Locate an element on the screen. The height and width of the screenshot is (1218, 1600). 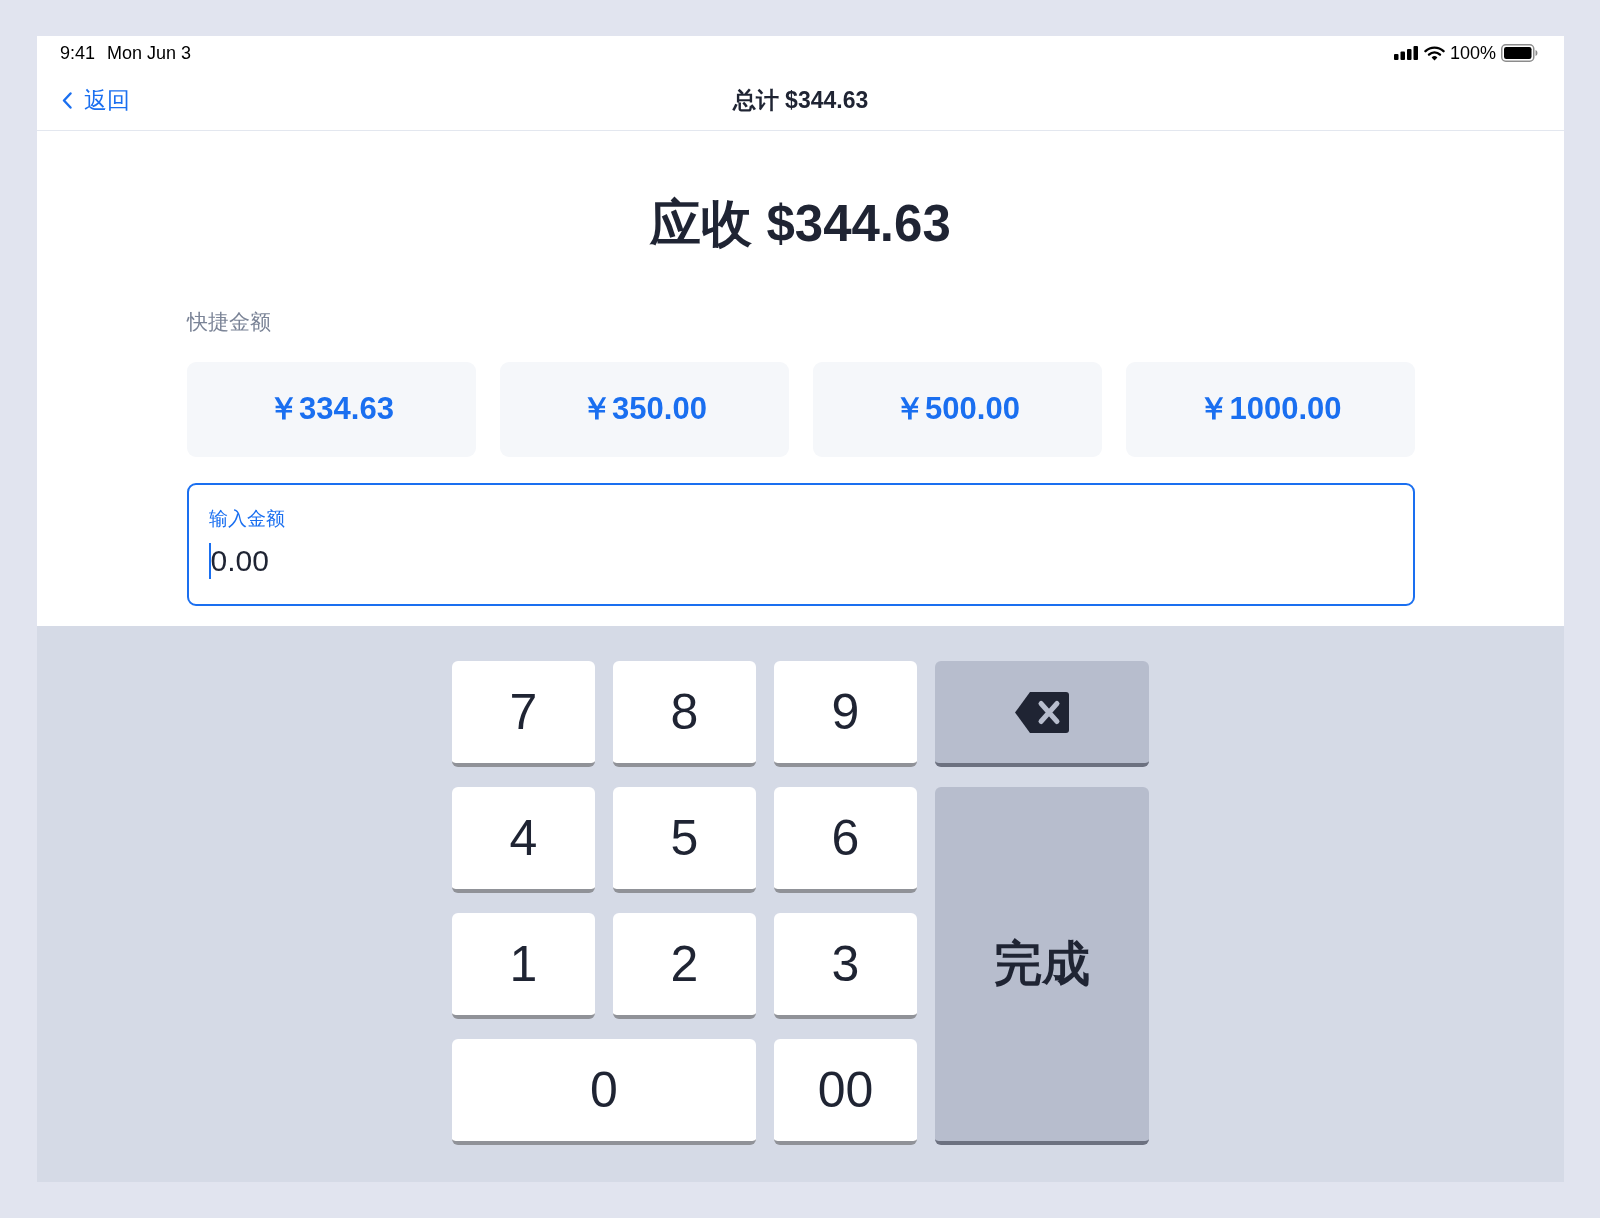
digit-key: 2 is located at coordinates (684, 966).